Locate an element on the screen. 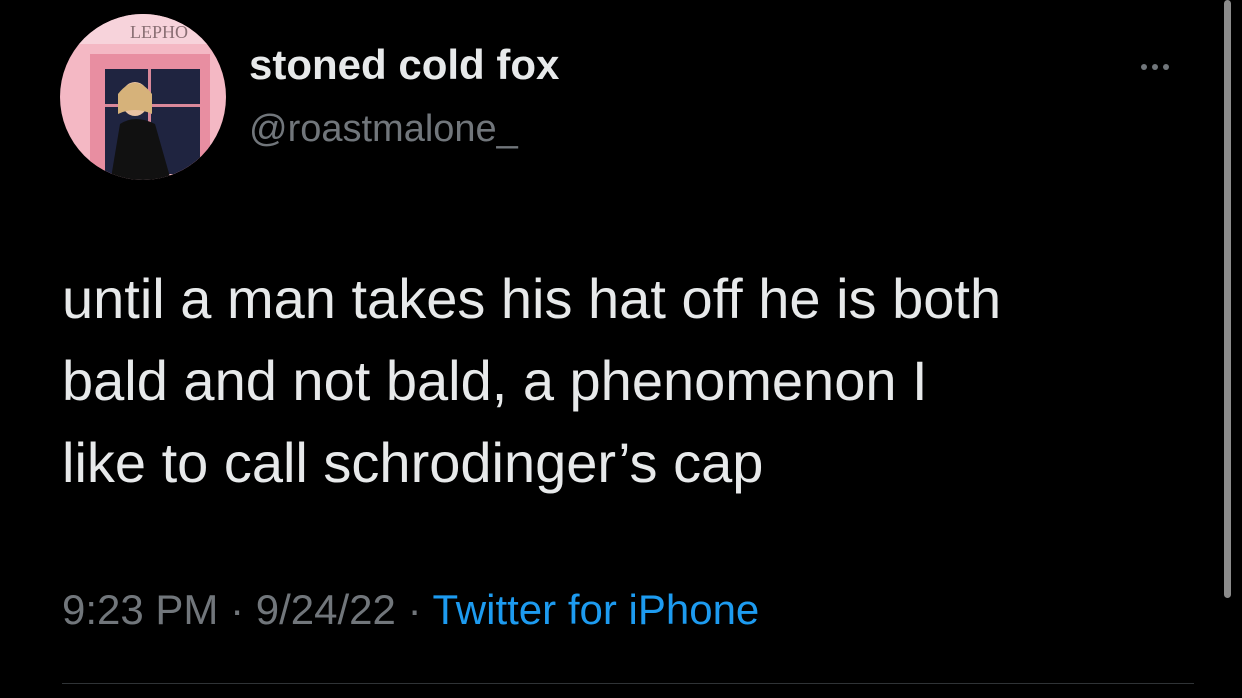  tweet-text-line: bald and not bald, a phenomenon I is located at coordinates (495, 380).